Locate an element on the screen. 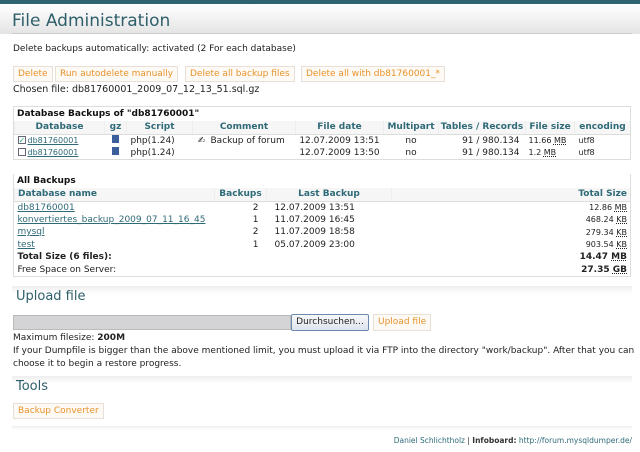  col-comment: Comment is located at coordinates (244, 128).